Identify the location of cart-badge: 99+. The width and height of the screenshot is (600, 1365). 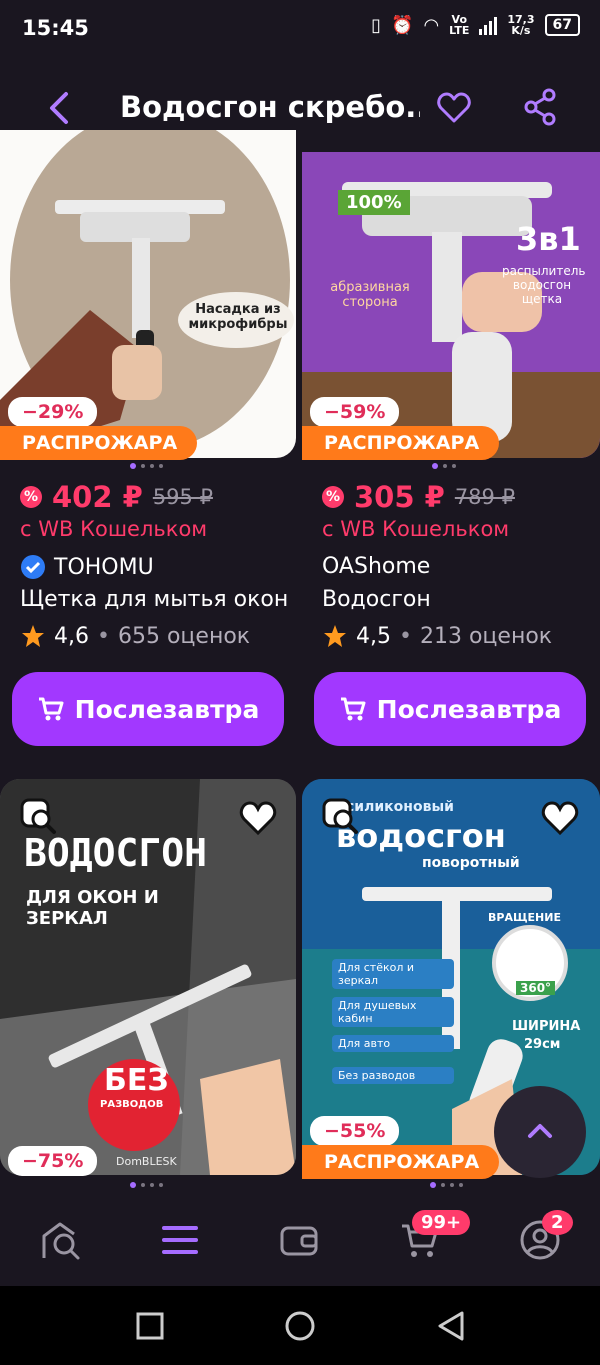
(441, 1222).